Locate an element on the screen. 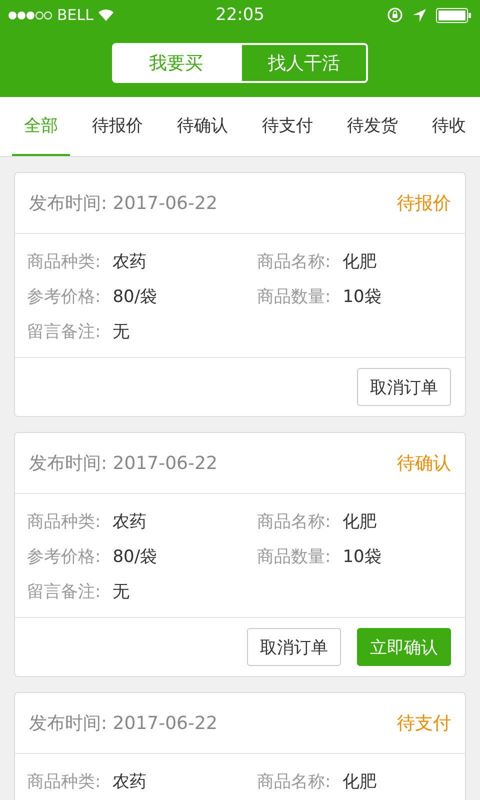 Image resolution: width=480 pixels, height=800 pixels. signal-icon is located at coordinates (30, 15).